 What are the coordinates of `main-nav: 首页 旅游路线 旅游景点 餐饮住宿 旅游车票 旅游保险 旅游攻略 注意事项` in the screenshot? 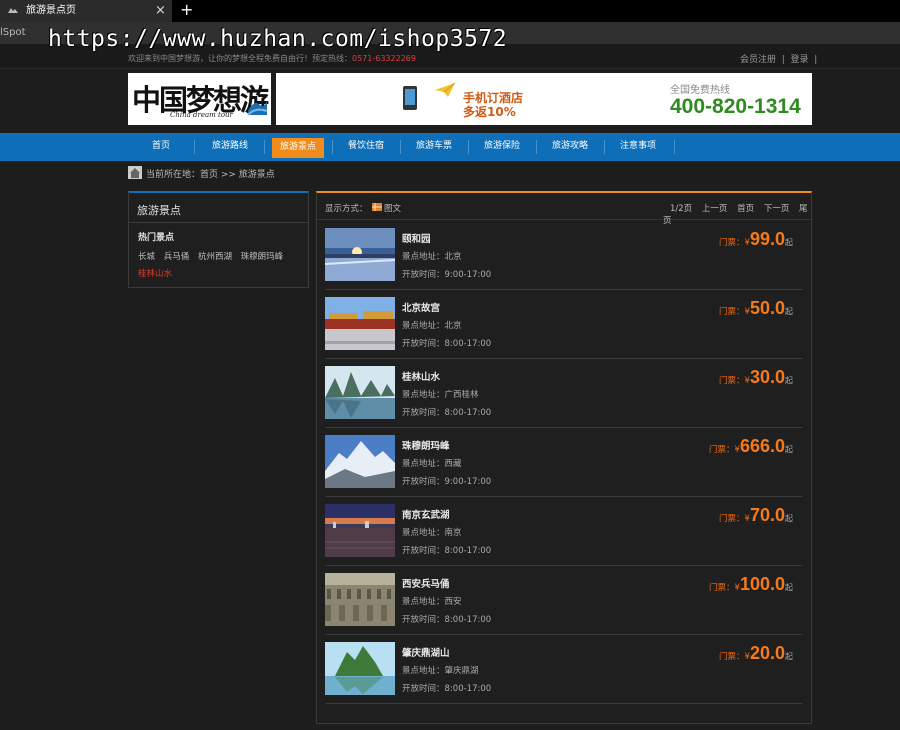 It's located at (450, 147).